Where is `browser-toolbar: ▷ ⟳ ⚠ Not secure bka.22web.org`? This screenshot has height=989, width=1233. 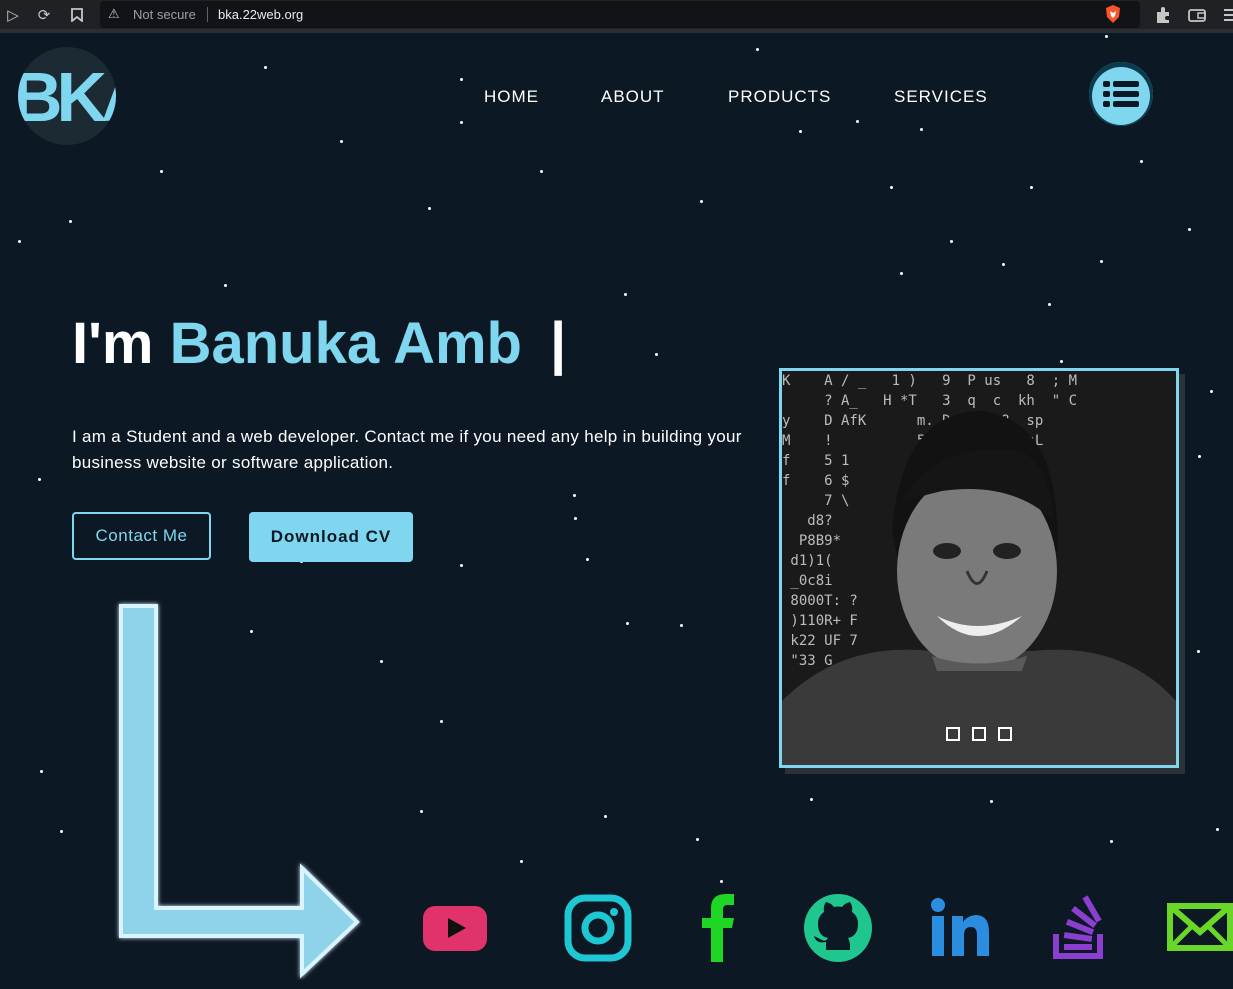
browser-toolbar: ▷ ⟳ ⚠ Not secure bka.22web.org is located at coordinates (616, 16).